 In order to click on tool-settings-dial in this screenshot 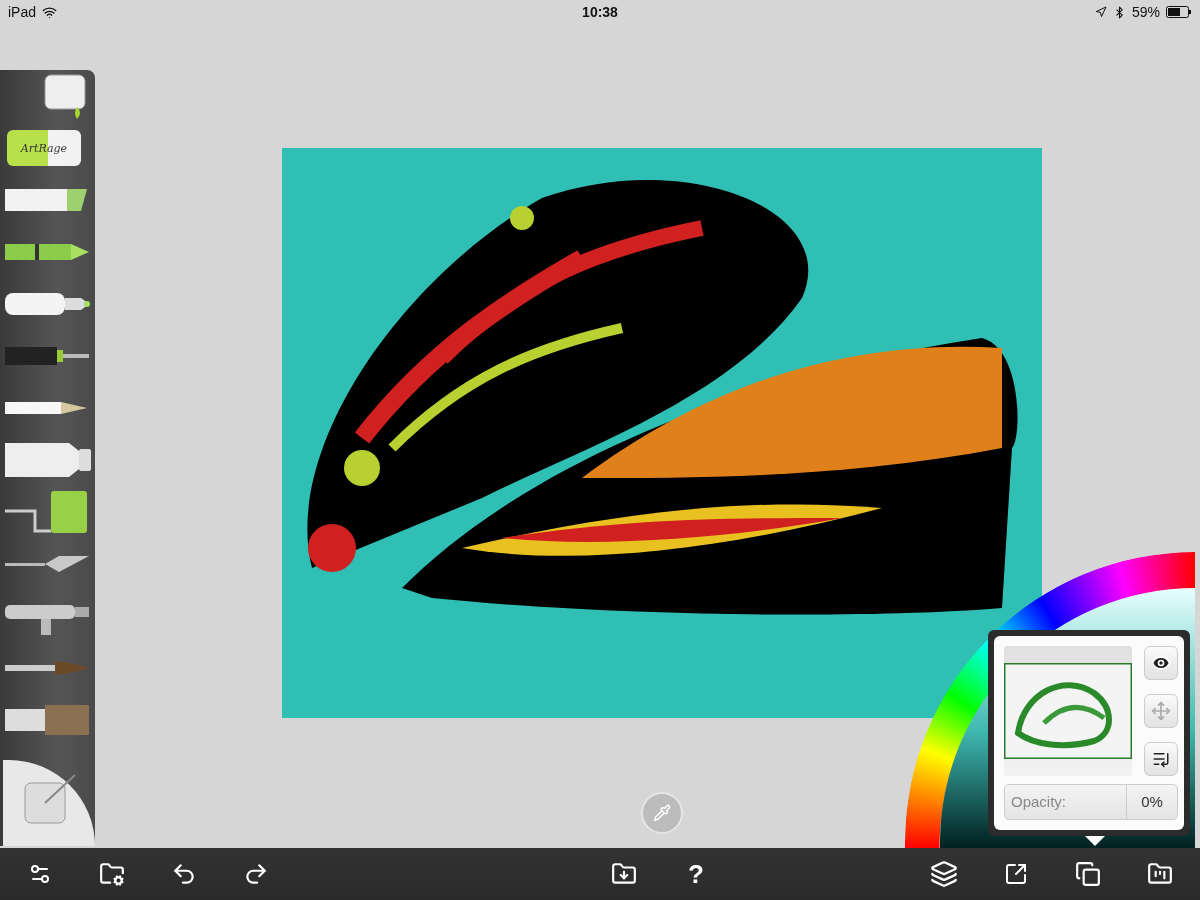, I will do `click(49, 803)`.